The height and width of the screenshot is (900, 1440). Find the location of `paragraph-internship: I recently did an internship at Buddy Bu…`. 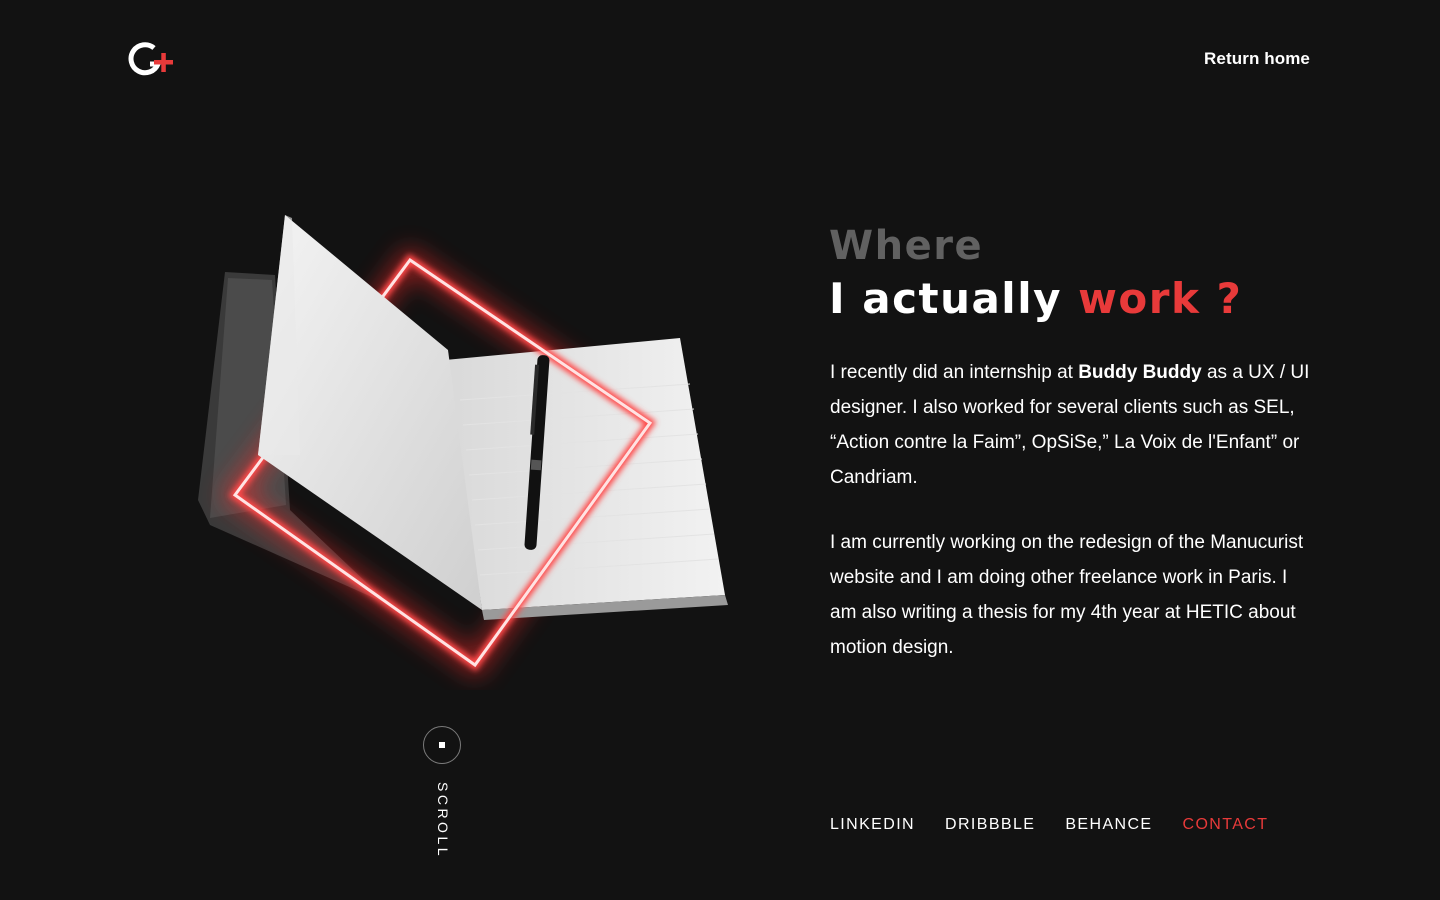

paragraph-internship: I recently did an internship at Buddy Bu… is located at coordinates (1070, 425).